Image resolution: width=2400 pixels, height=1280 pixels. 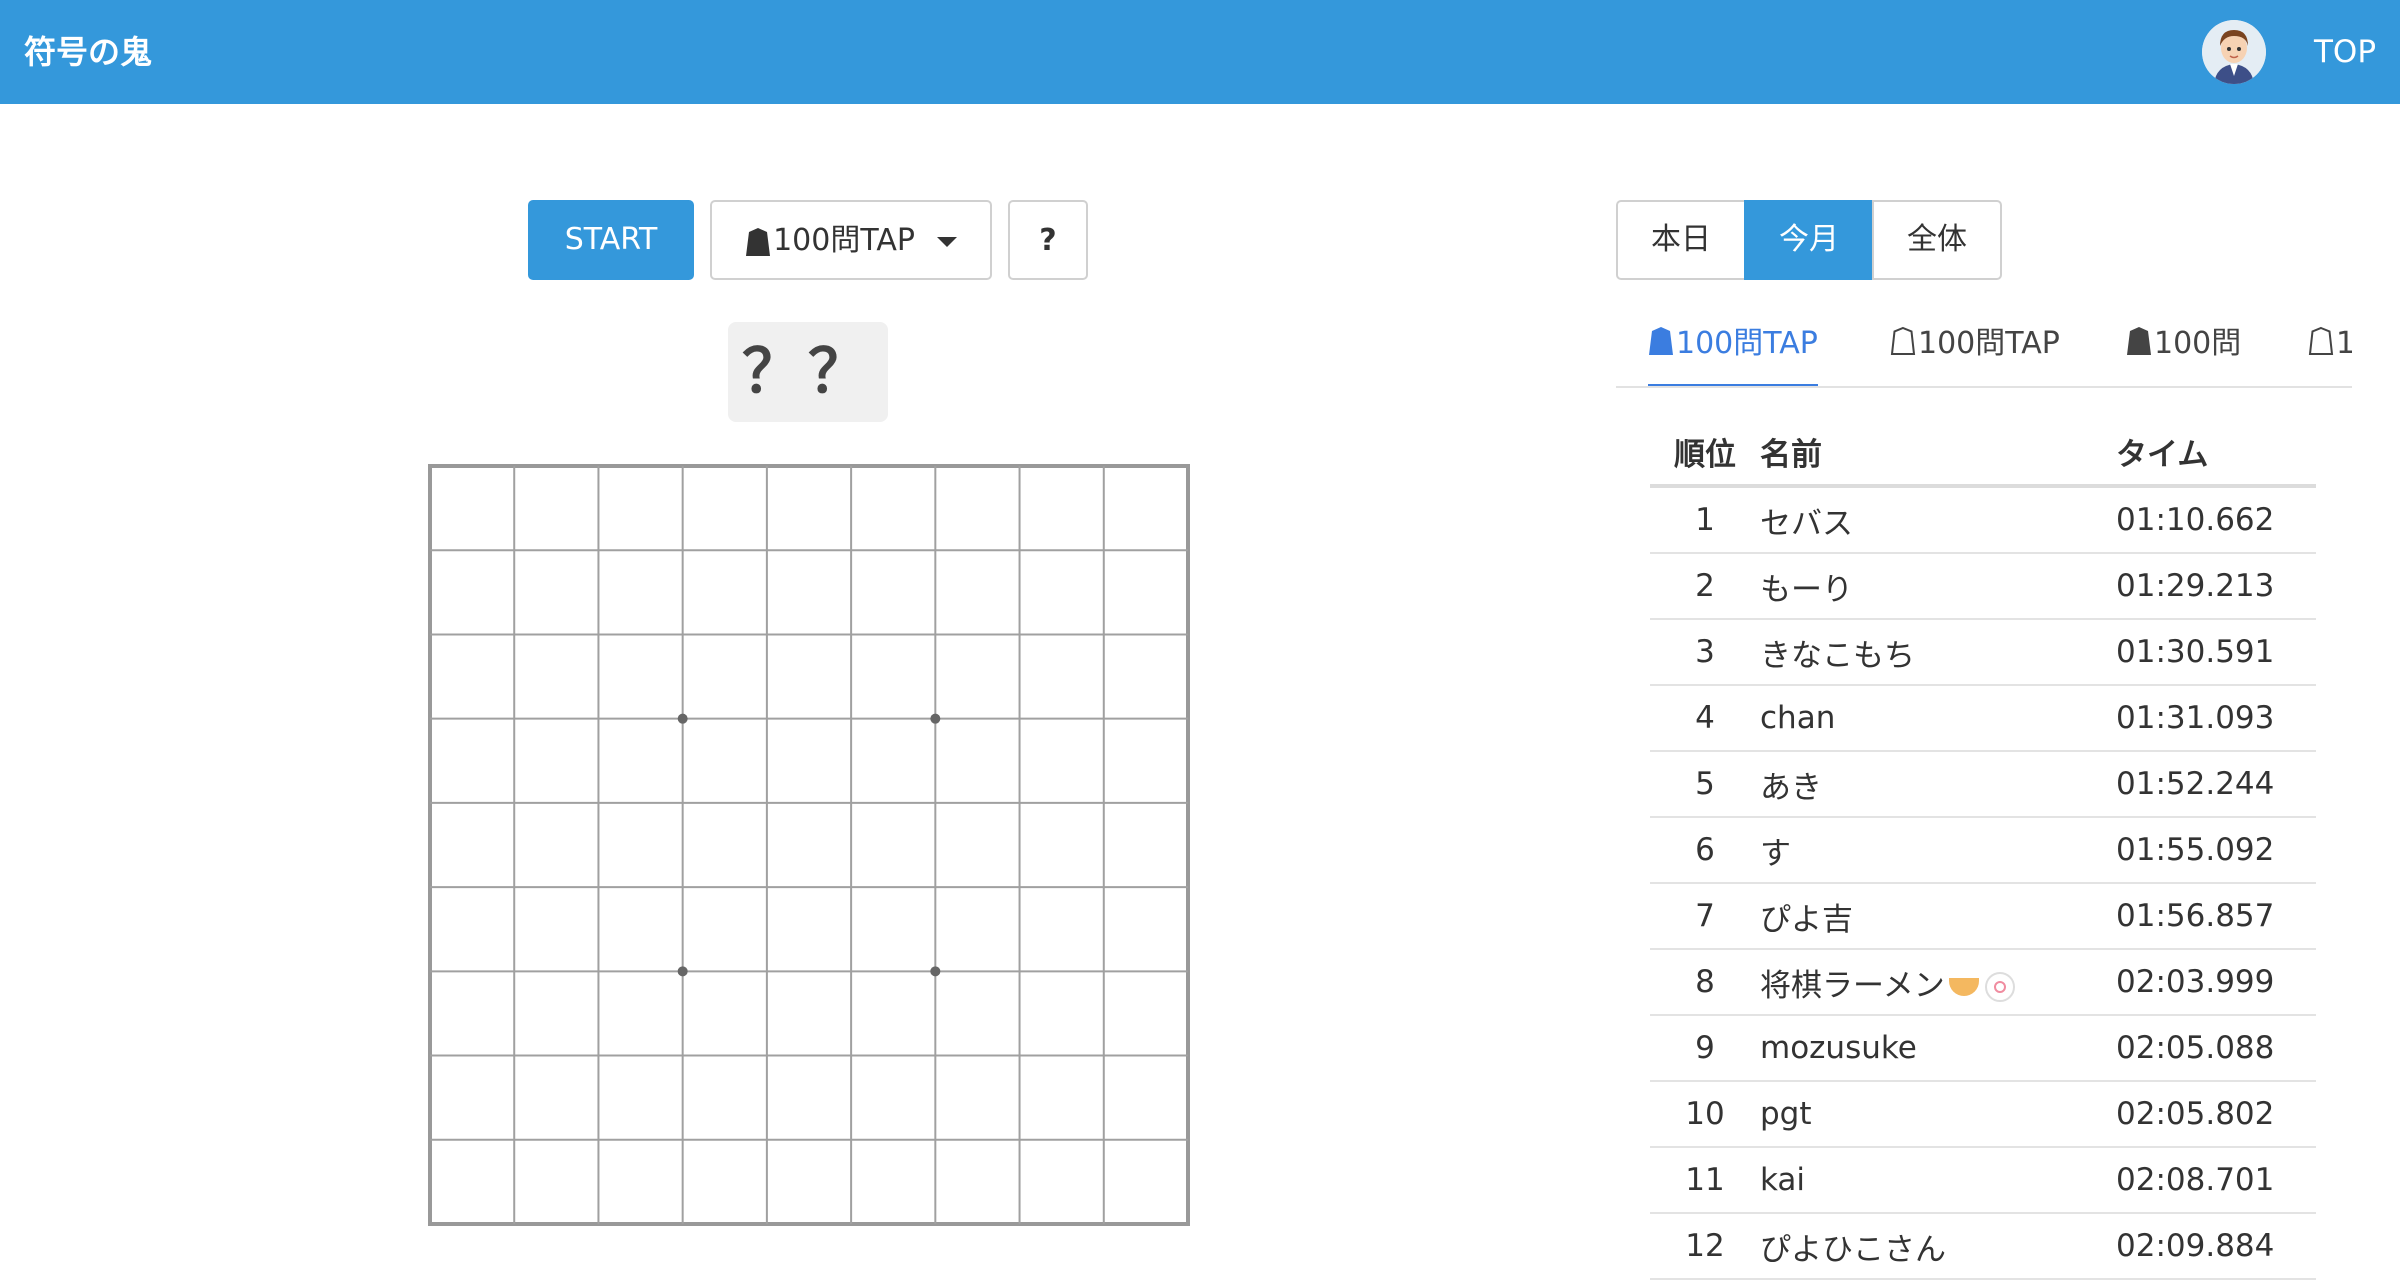 What do you see at coordinates (1733, 351) in the screenshot?
I see `category-tab-100tap-sente: 100問TAP` at bounding box center [1733, 351].